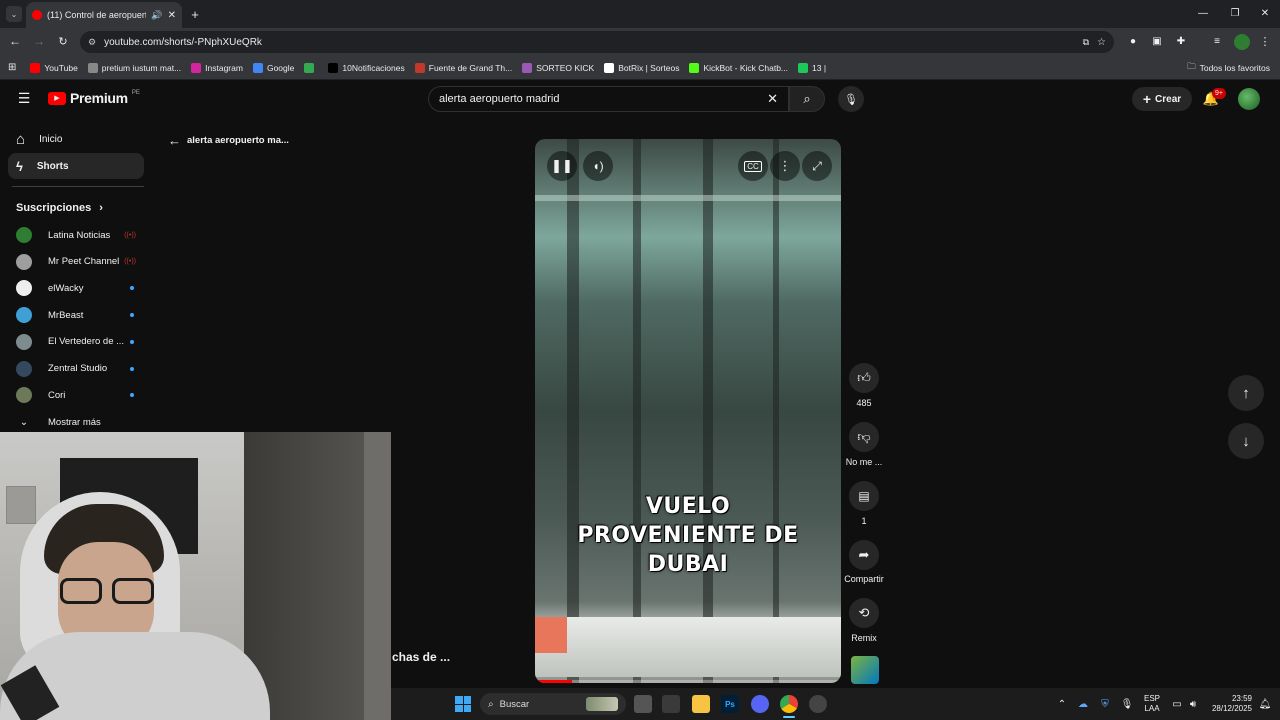 The width and height of the screenshot is (1280, 720). I want to click on all-bookmarks: 🗀 Todos los favoritos, so click(1228, 68).